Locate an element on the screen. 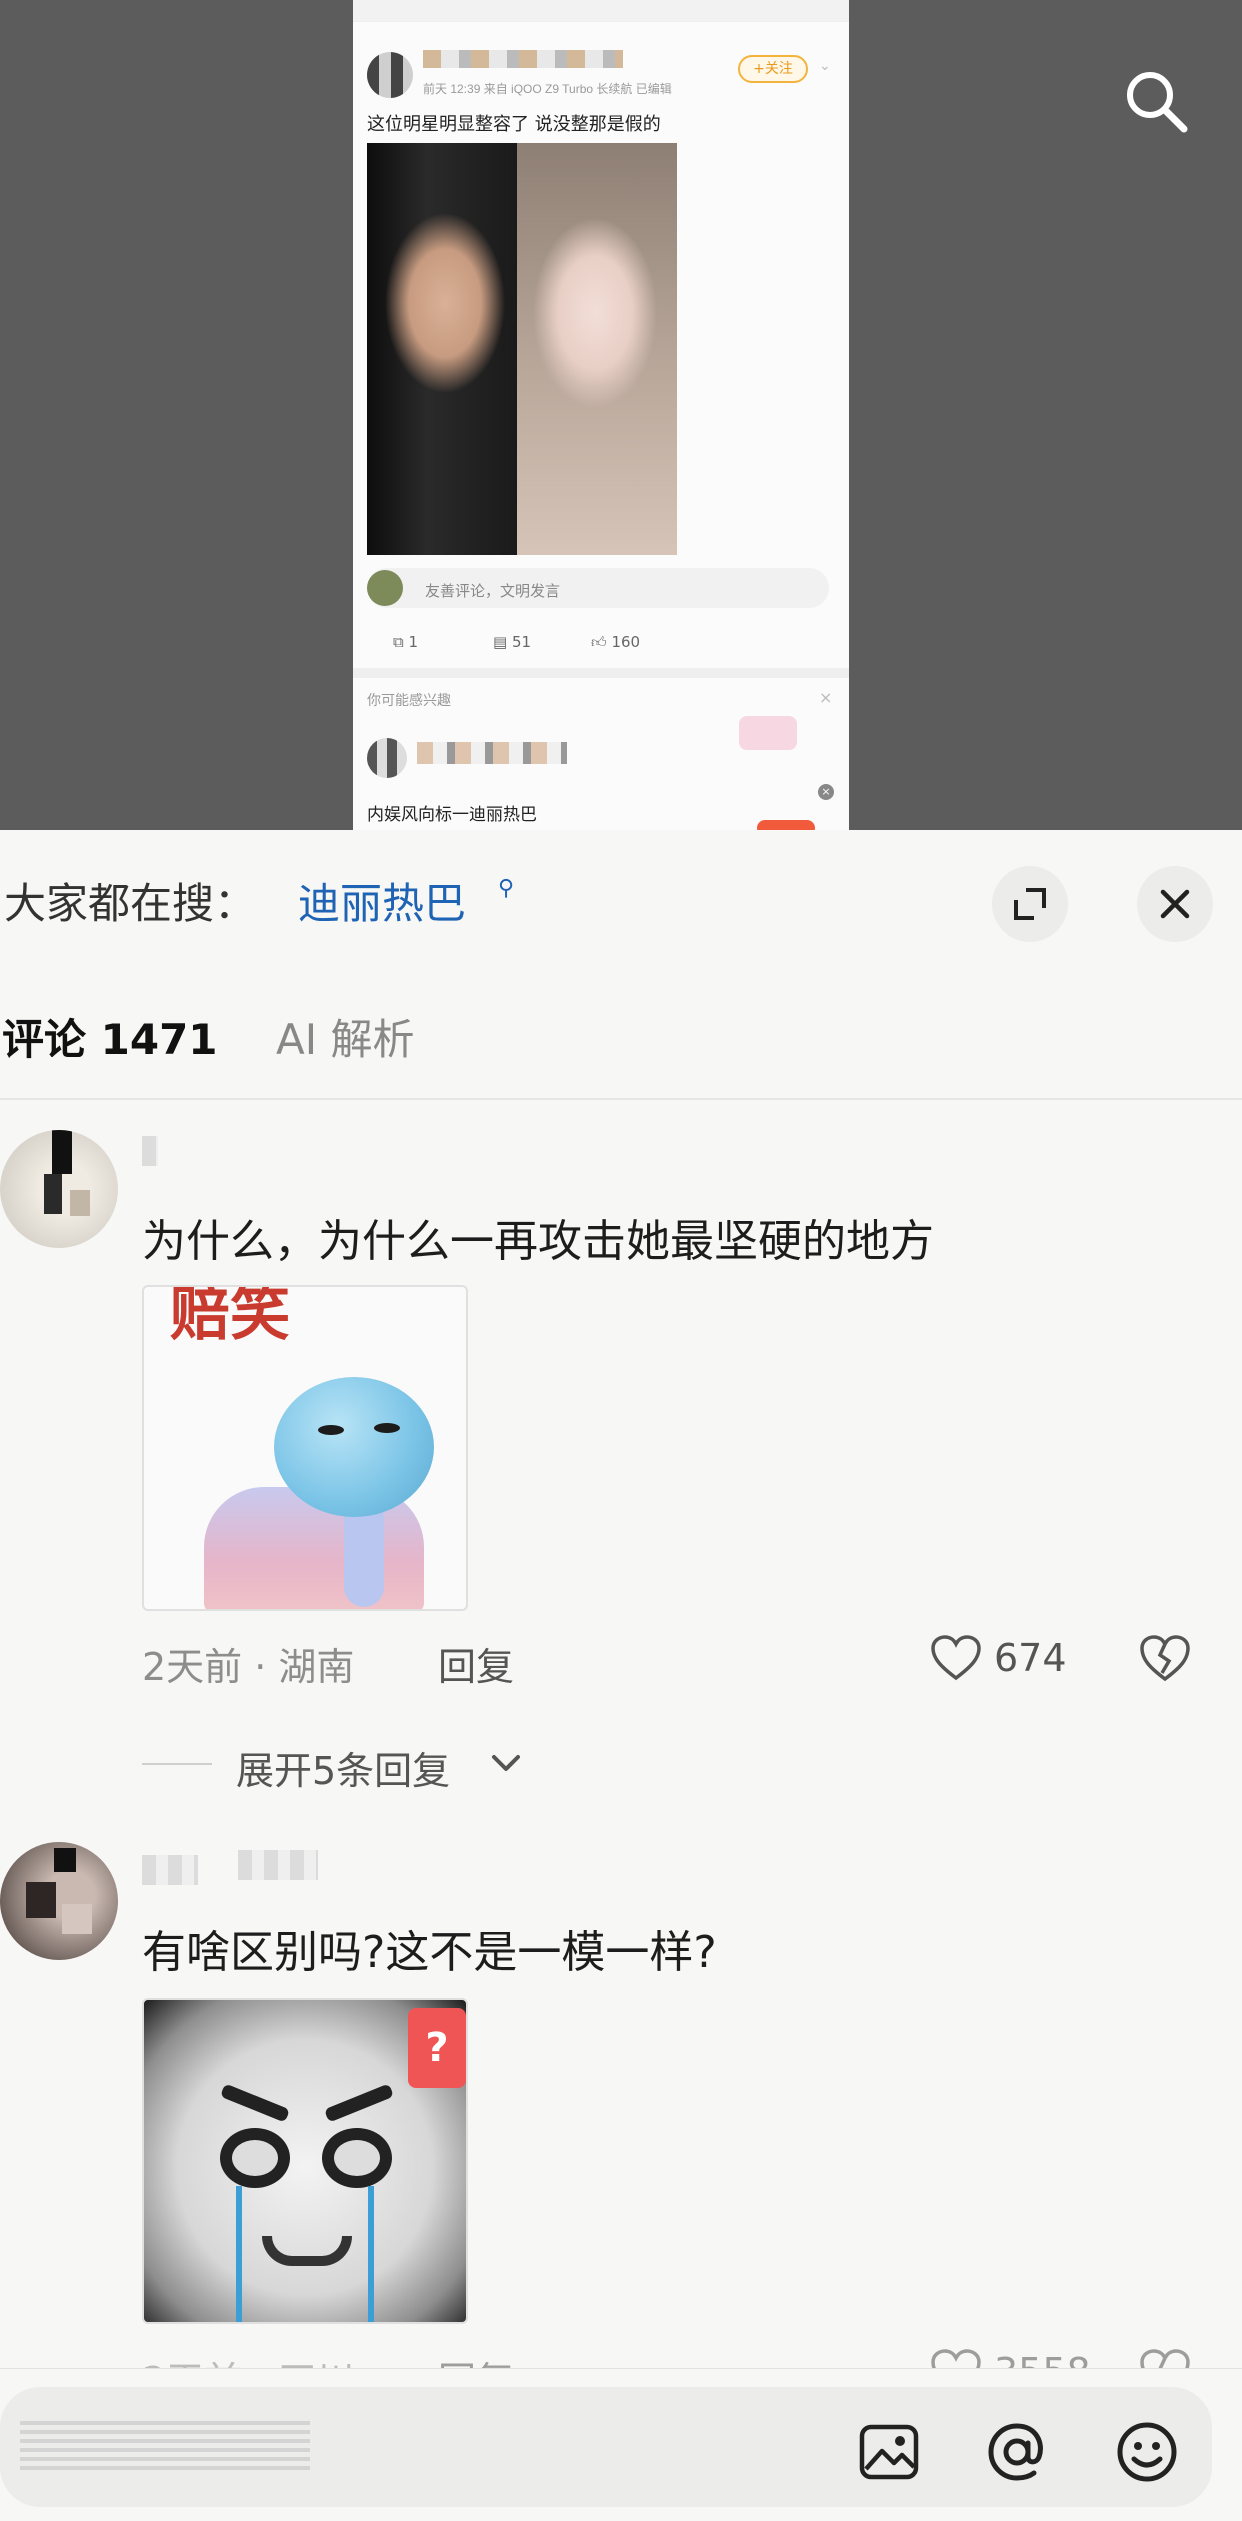 This screenshot has width=1242, height=2521. comment-text: 为什么，为什么一再攻击她最坚硬的地方 is located at coordinates (538, 1241).